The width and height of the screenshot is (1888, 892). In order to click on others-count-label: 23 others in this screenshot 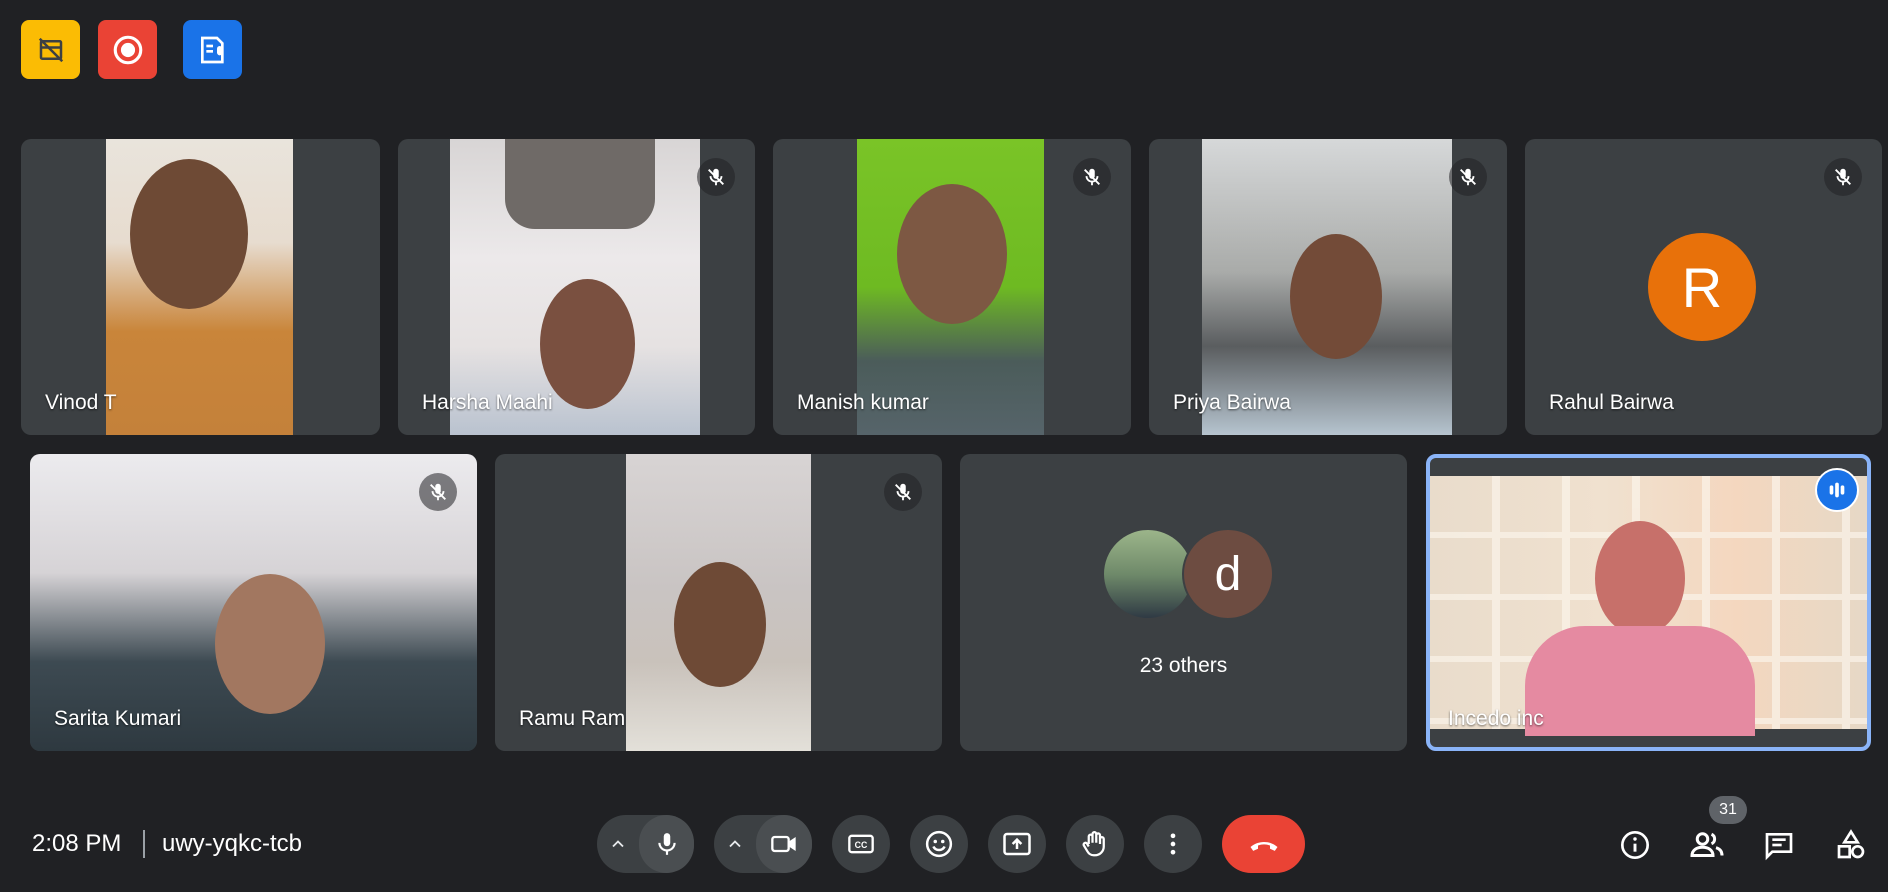, I will do `click(1183, 665)`.